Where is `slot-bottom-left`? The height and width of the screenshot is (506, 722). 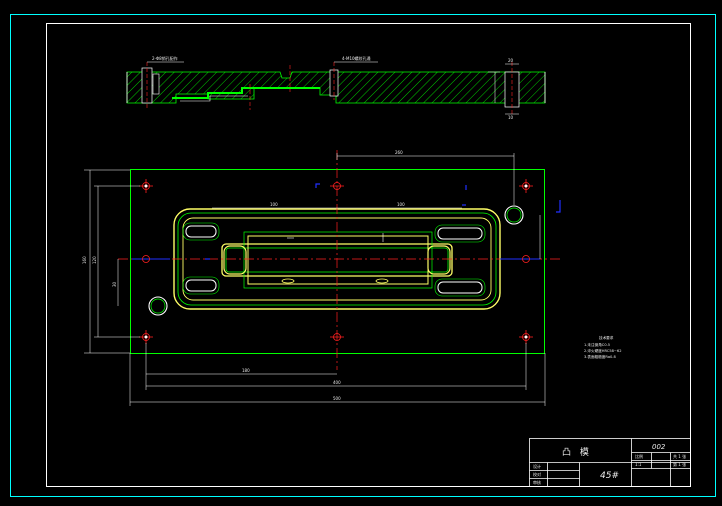
slot-bottom-left is located at coordinates (201, 285).